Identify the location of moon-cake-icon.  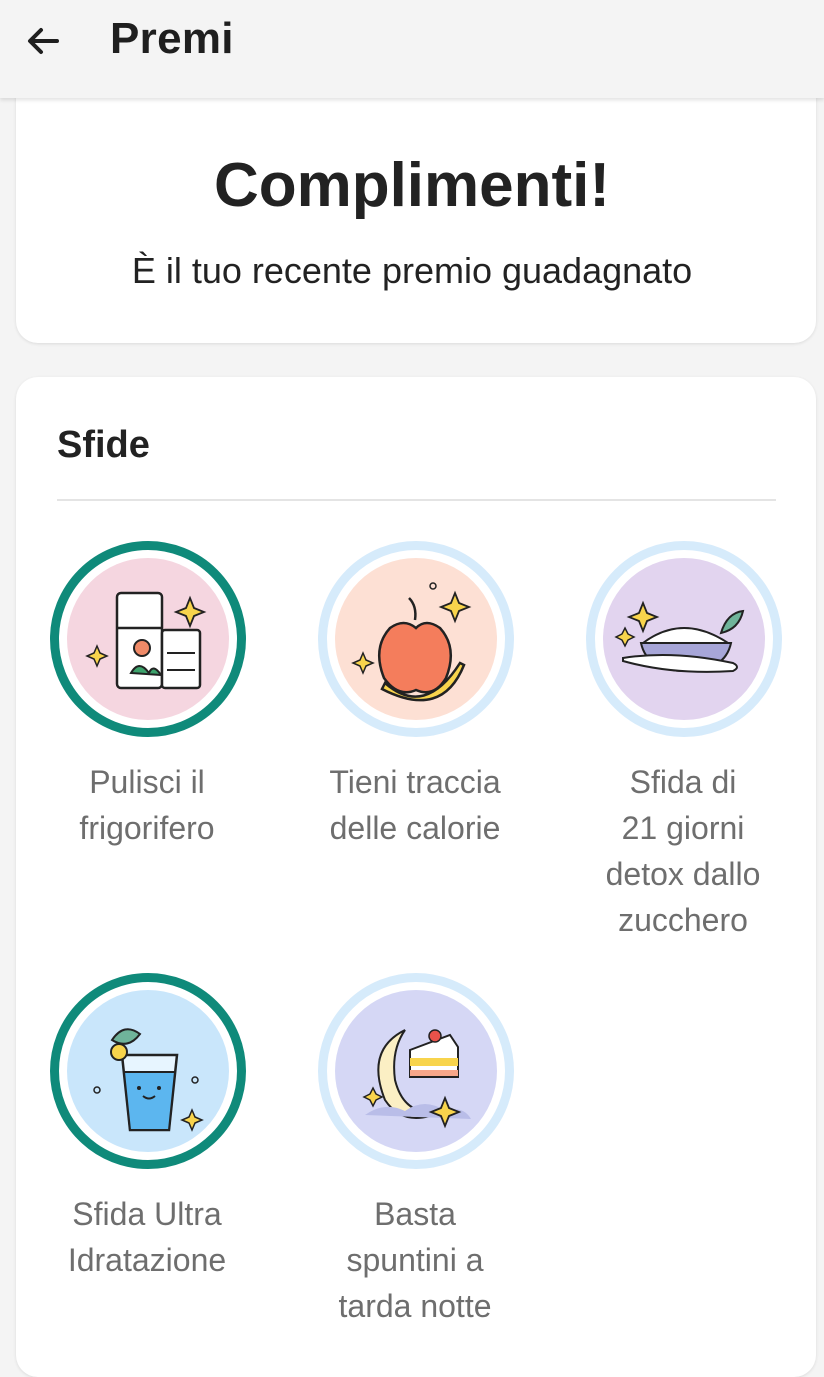
(416, 1071).